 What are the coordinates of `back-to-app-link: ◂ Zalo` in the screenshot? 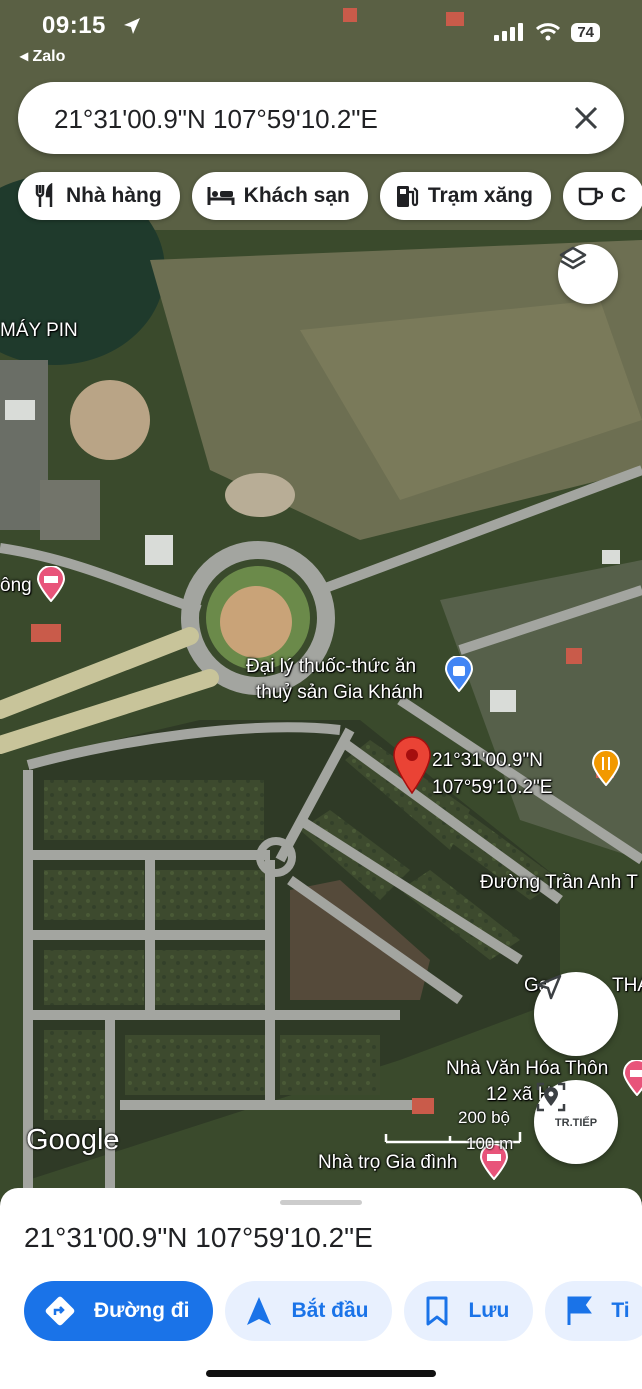 It's located at (42, 56).